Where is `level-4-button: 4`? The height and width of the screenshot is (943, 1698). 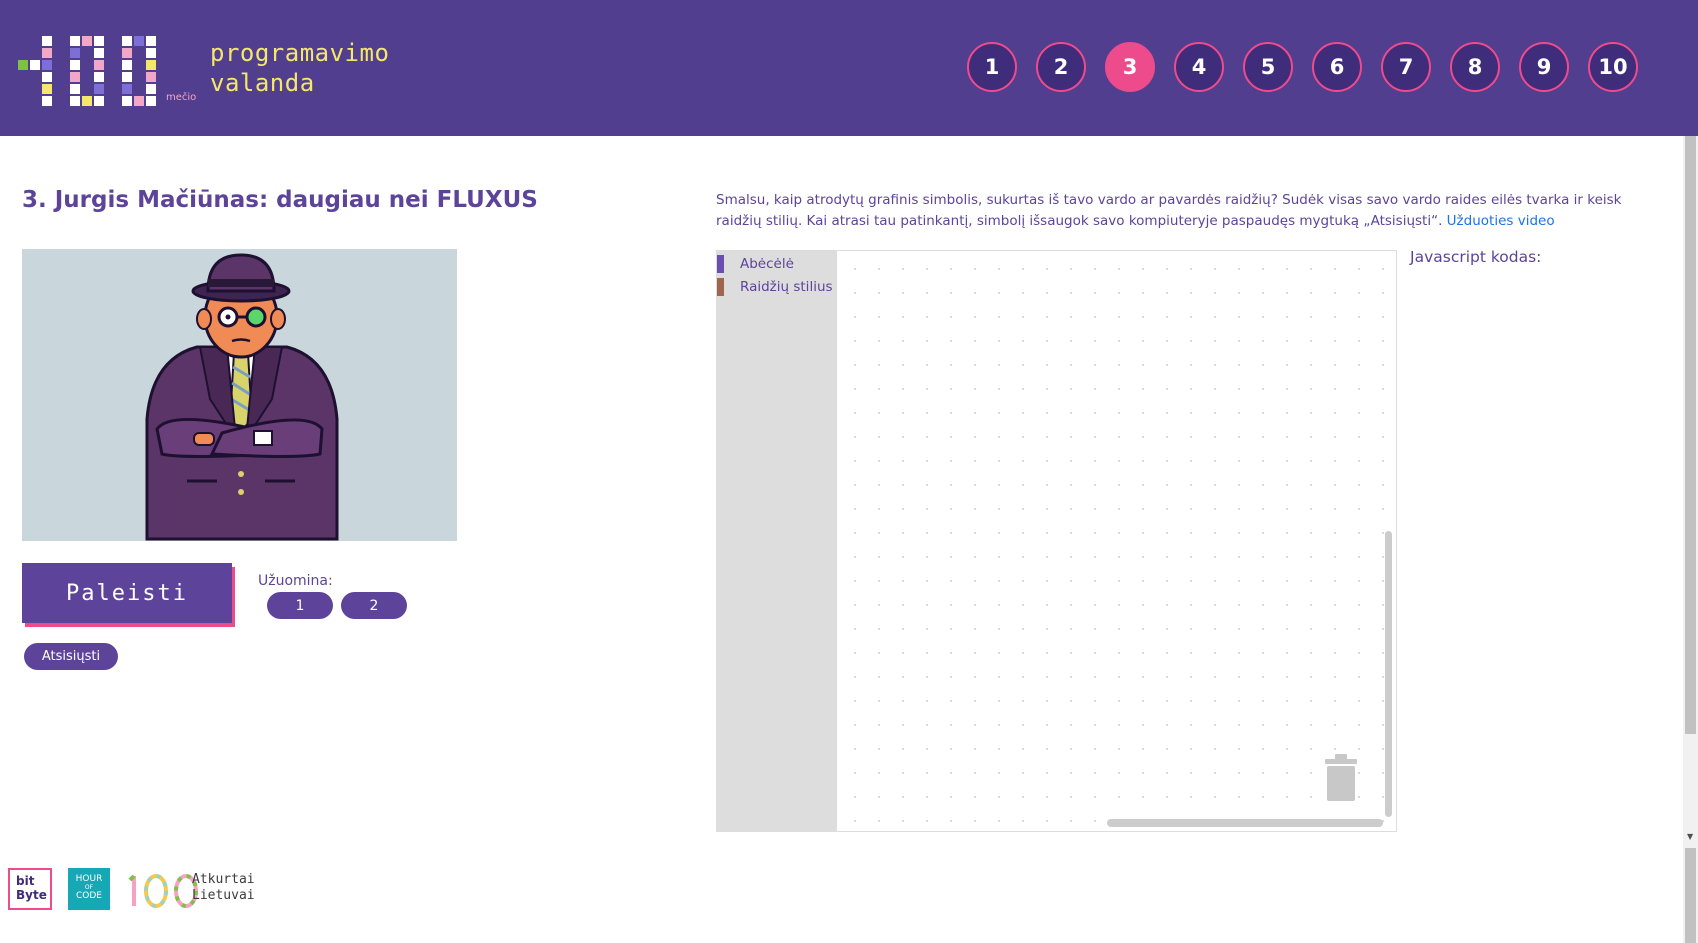
level-4-button: 4 is located at coordinates (1199, 67).